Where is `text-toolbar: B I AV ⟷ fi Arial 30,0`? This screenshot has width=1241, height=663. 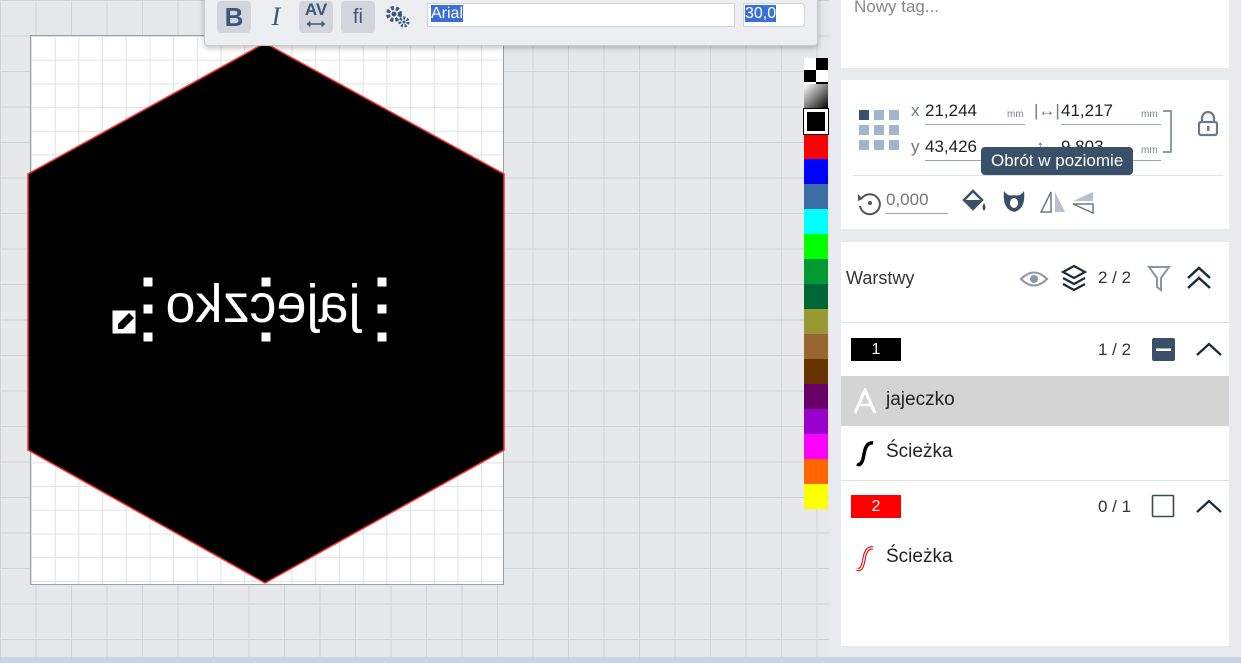 text-toolbar: B I AV ⟷ fi Arial 30,0 is located at coordinates (511, 23).